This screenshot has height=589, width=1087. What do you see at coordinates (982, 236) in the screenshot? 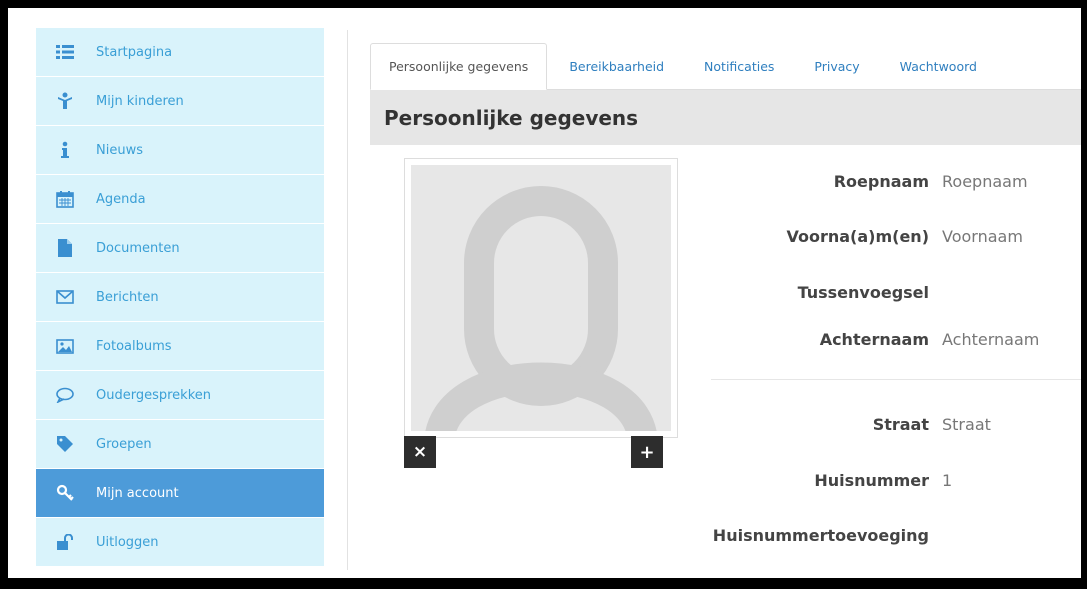
I see `voornamen-field: Voornaam` at bounding box center [982, 236].